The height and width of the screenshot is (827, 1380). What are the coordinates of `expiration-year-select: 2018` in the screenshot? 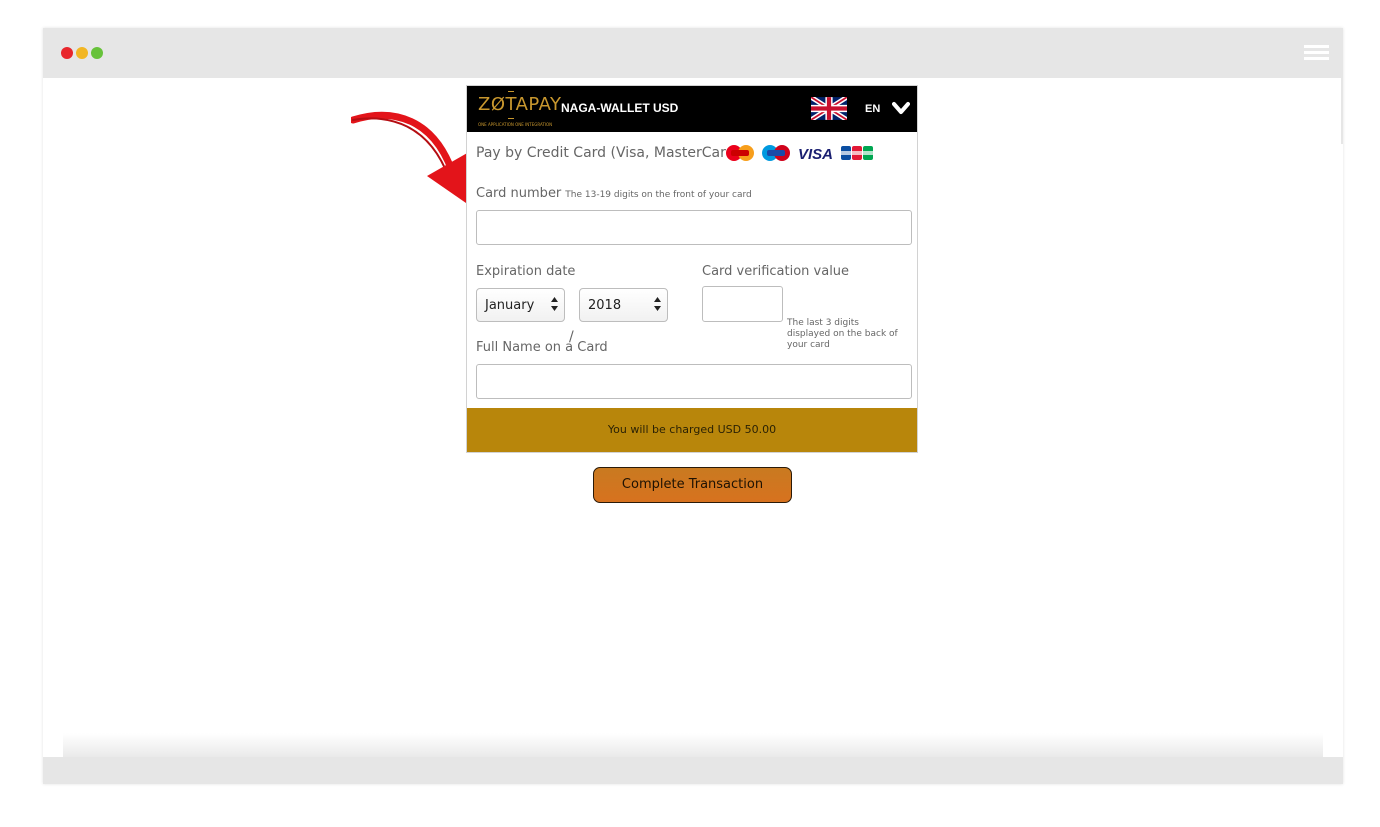 It's located at (623, 305).